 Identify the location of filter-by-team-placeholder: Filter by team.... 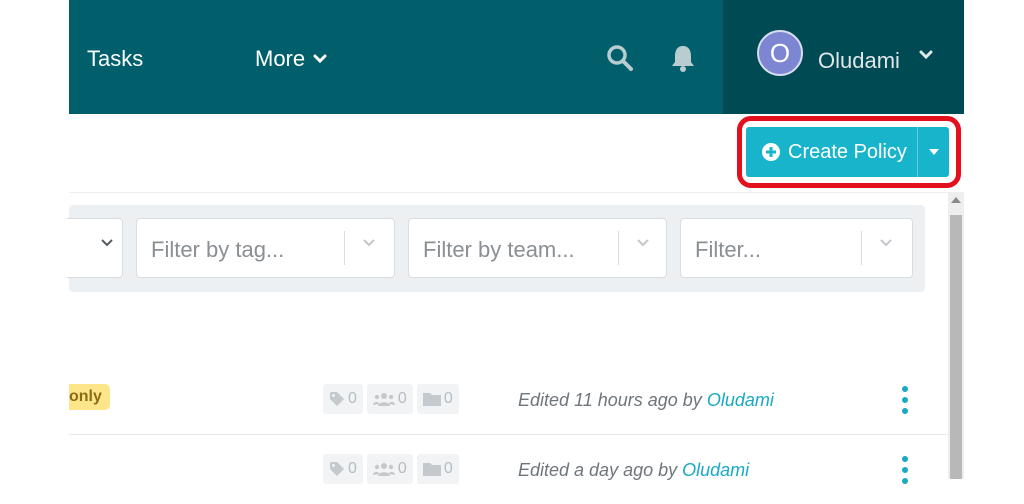
(499, 249).